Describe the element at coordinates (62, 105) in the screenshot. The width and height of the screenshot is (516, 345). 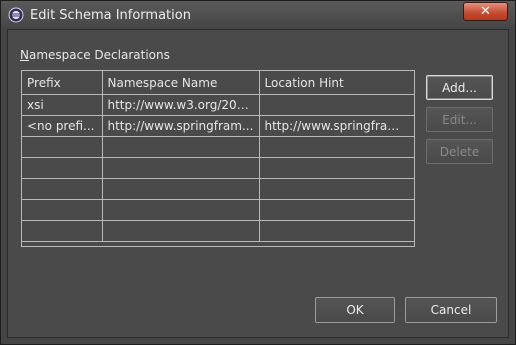
I see `cell-prefix: xsi` at that location.